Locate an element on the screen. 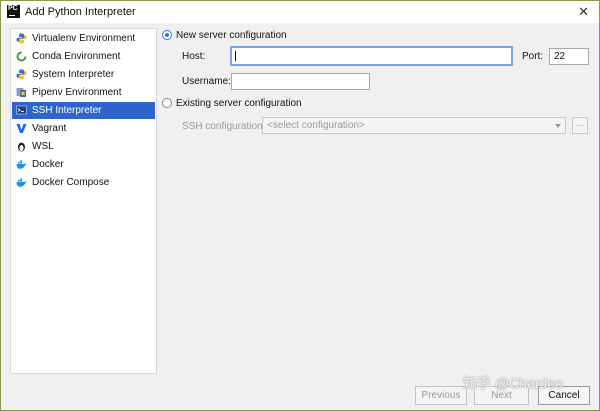  sidebar-item-docker-compose: Docker Compose is located at coordinates (83, 182).